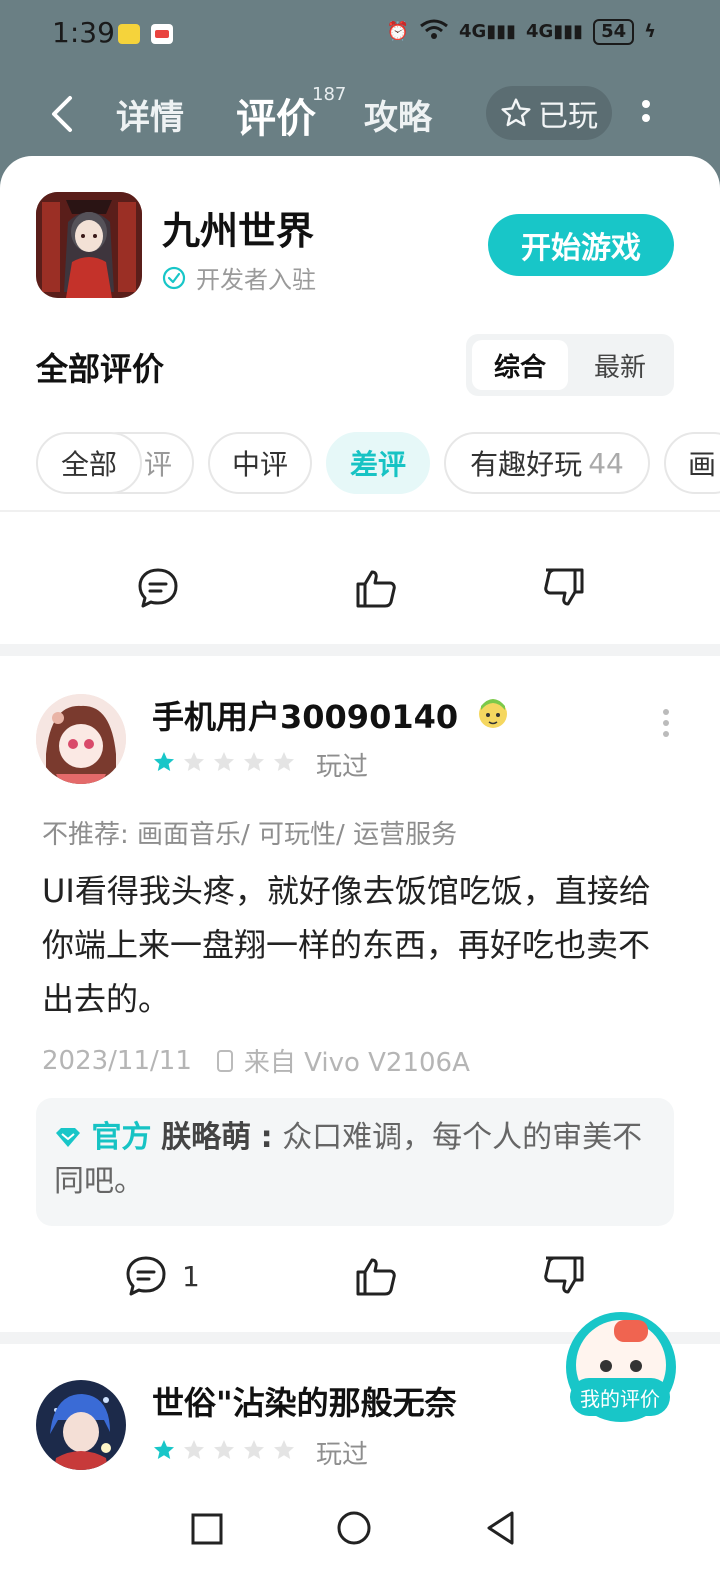 This screenshot has height=1593, width=720. What do you see at coordinates (650, 31) in the screenshot?
I see `charging-icon: ϟ` at bounding box center [650, 31].